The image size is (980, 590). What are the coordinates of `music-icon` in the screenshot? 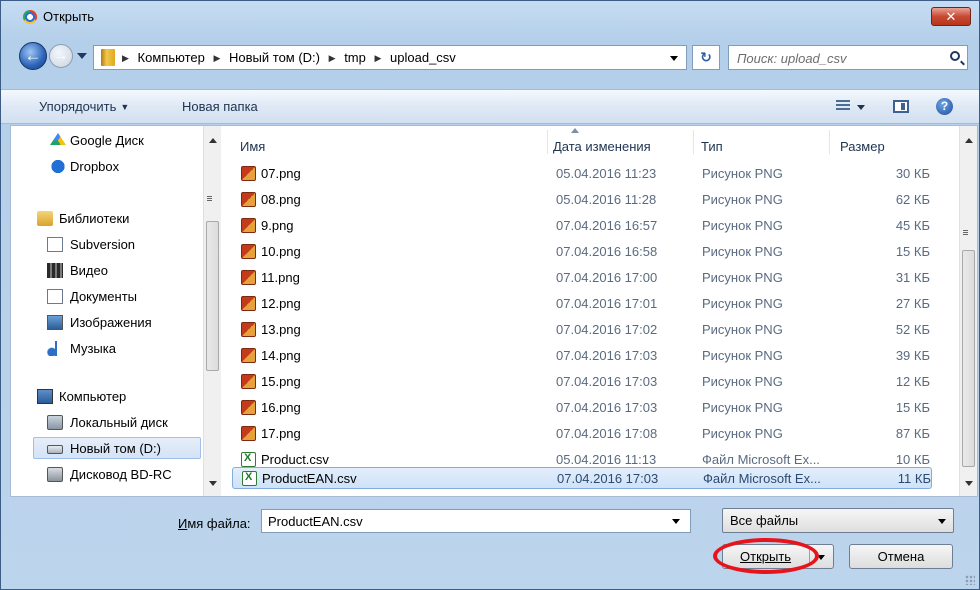 It's located at (55, 348).